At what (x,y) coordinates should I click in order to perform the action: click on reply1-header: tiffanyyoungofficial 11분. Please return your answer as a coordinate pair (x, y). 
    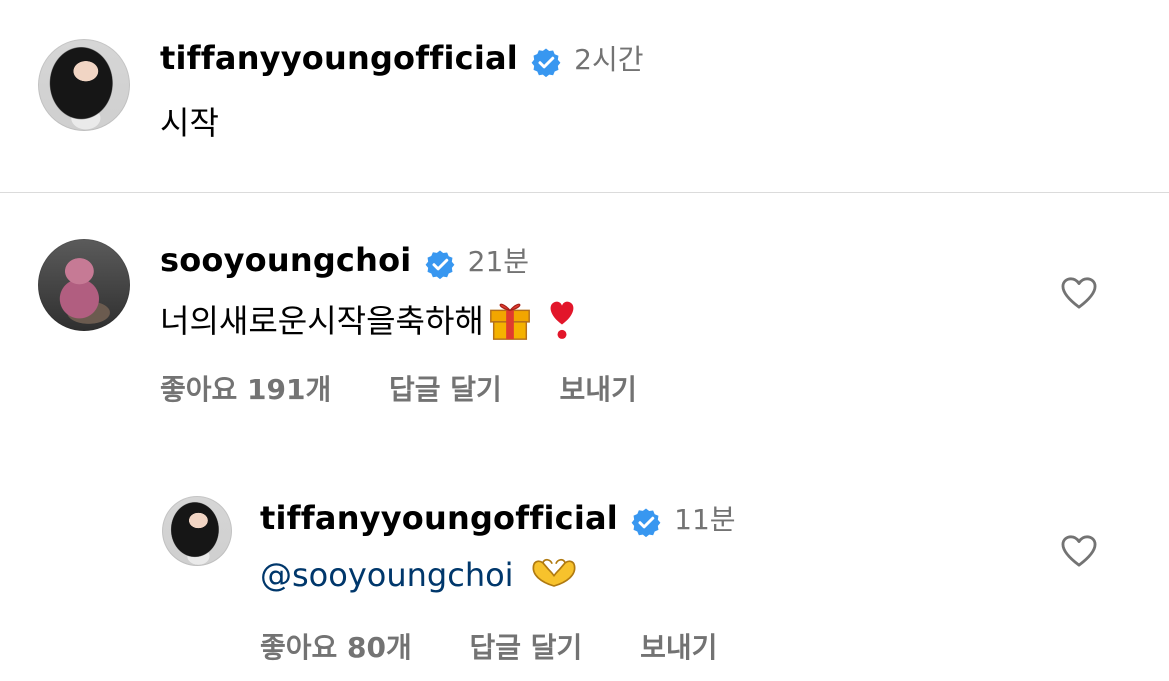
    Looking at the image, I should click on (498, 518).